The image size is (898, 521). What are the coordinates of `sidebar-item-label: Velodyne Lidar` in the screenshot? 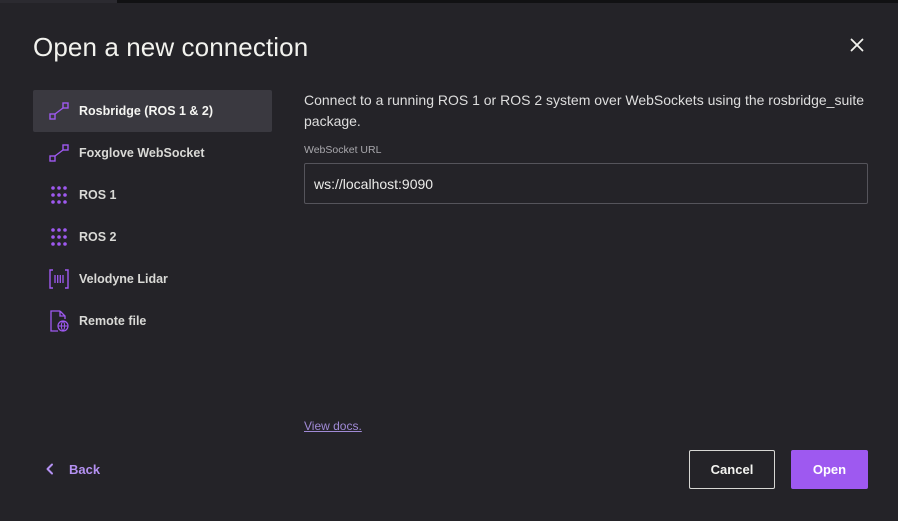 It's located at (123, 279).